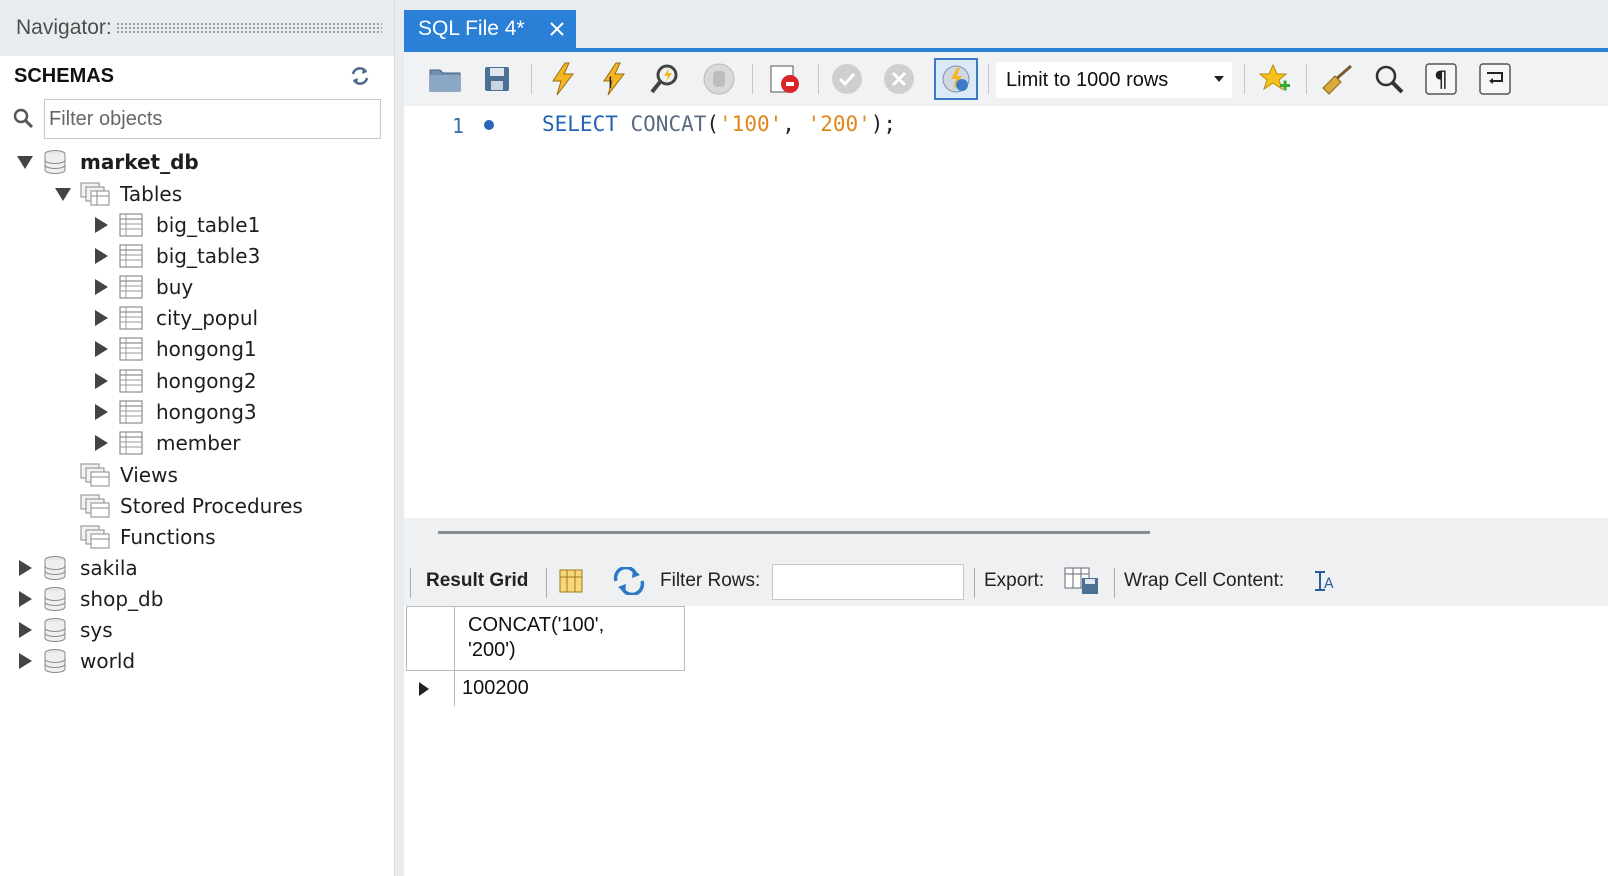 Image resolution: width=1608 pixels, height=876 pixels. I want to click on save-button, so click(497, 79).